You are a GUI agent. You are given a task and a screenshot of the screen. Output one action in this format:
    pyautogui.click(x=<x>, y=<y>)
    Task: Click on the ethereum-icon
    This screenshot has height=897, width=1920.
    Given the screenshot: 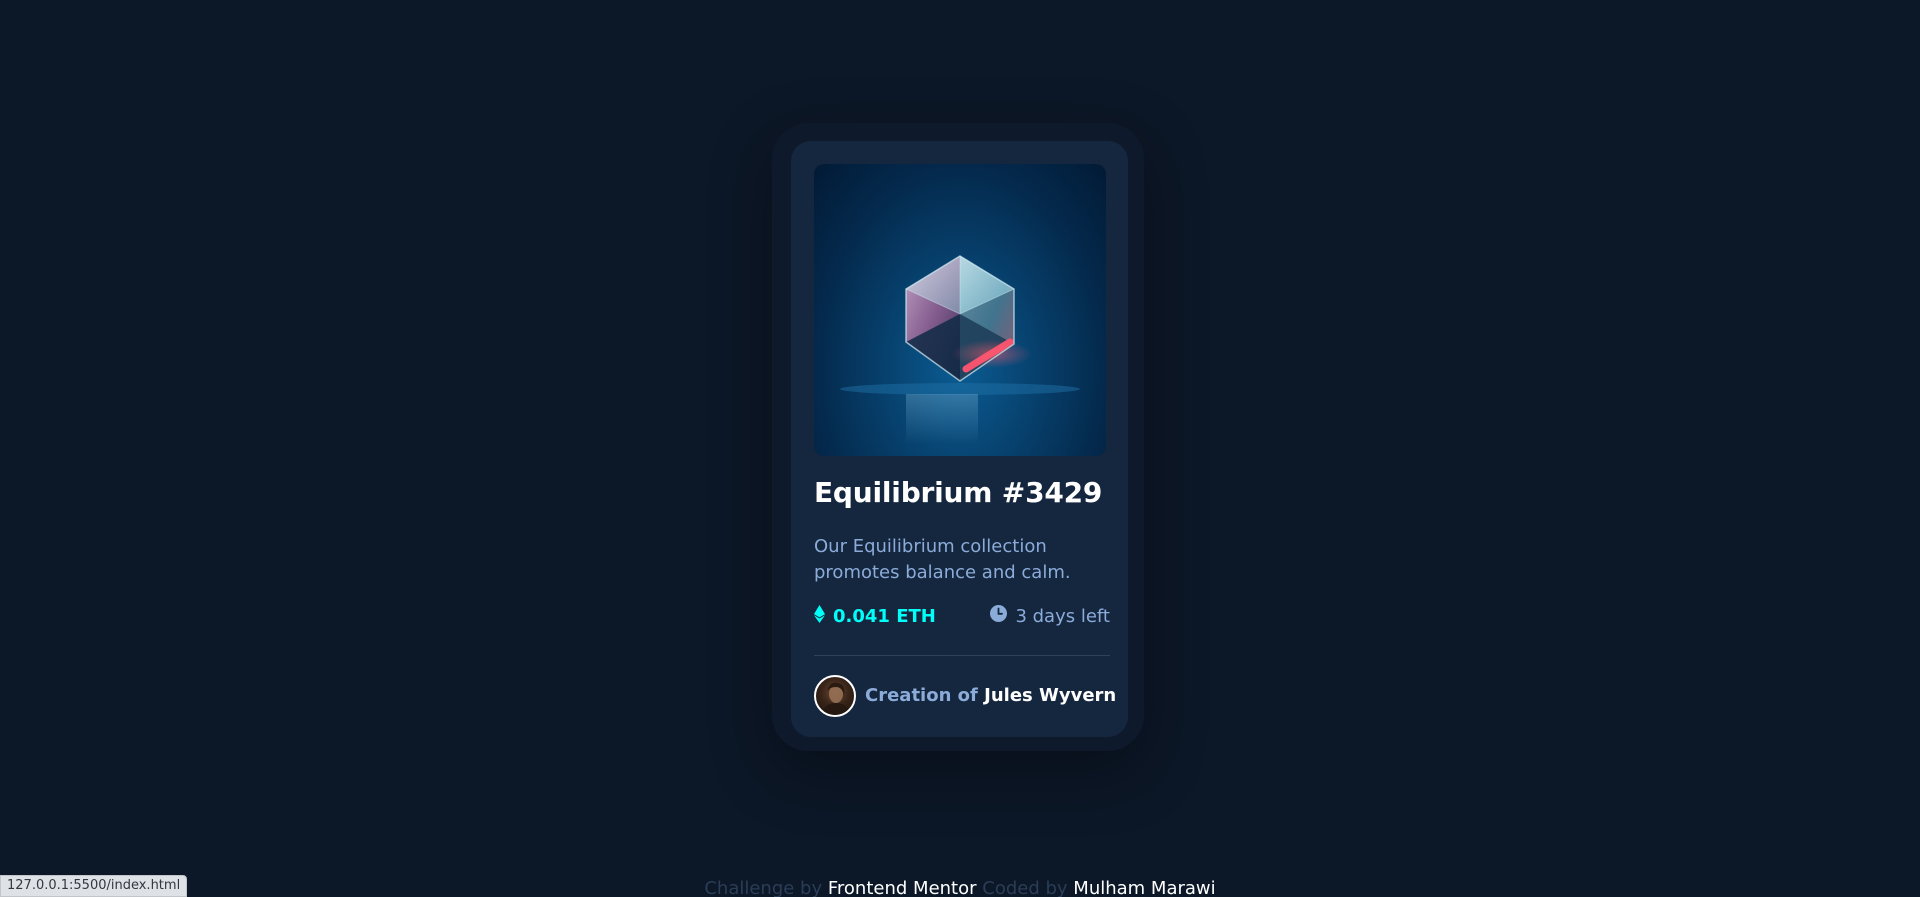 What is the action you would take?
    pyautogui.click(x=819, y=616)
    